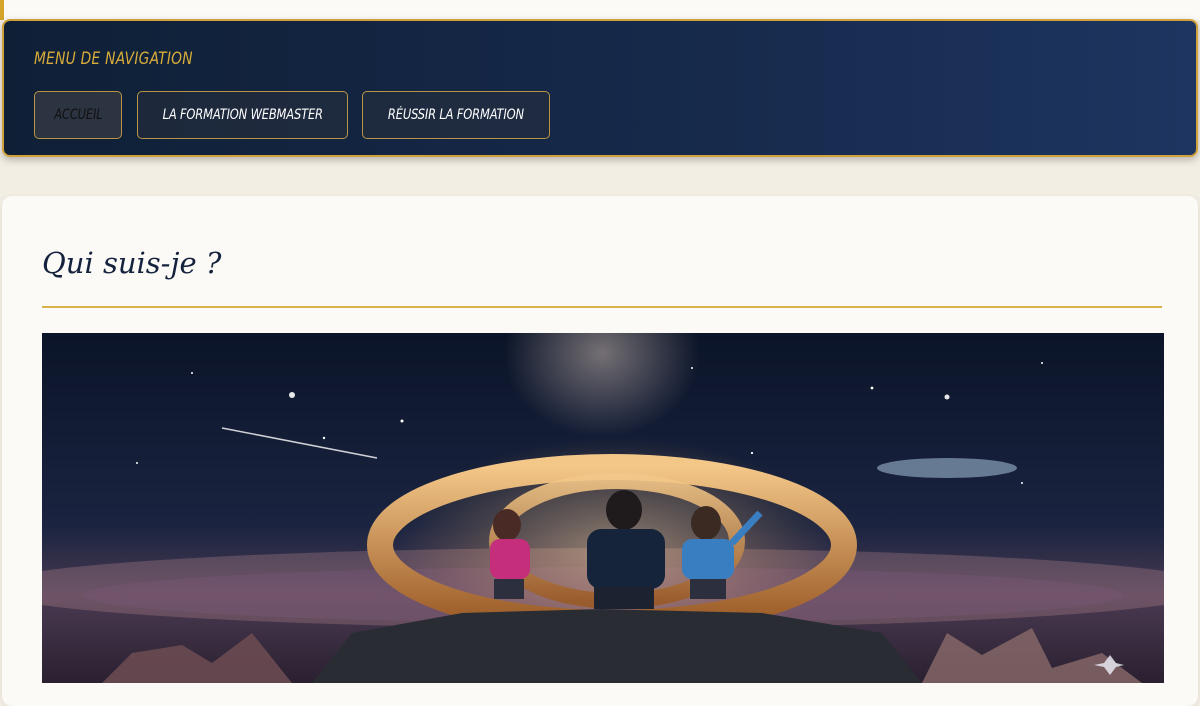  What do you see at coordinates (600, 10) in the screenshot?
I see `top-strip` at bounding box center [600, 10].